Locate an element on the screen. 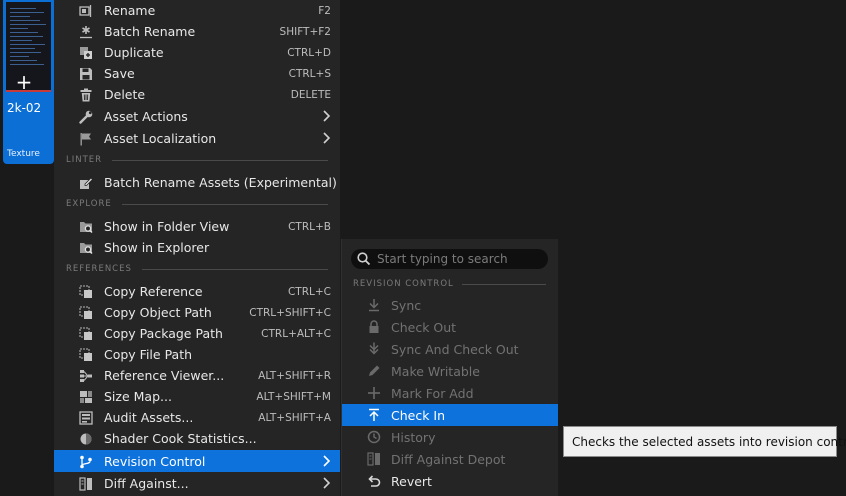  shortcut: ALT+SHIFT+M is located at coordinates (293, 396).